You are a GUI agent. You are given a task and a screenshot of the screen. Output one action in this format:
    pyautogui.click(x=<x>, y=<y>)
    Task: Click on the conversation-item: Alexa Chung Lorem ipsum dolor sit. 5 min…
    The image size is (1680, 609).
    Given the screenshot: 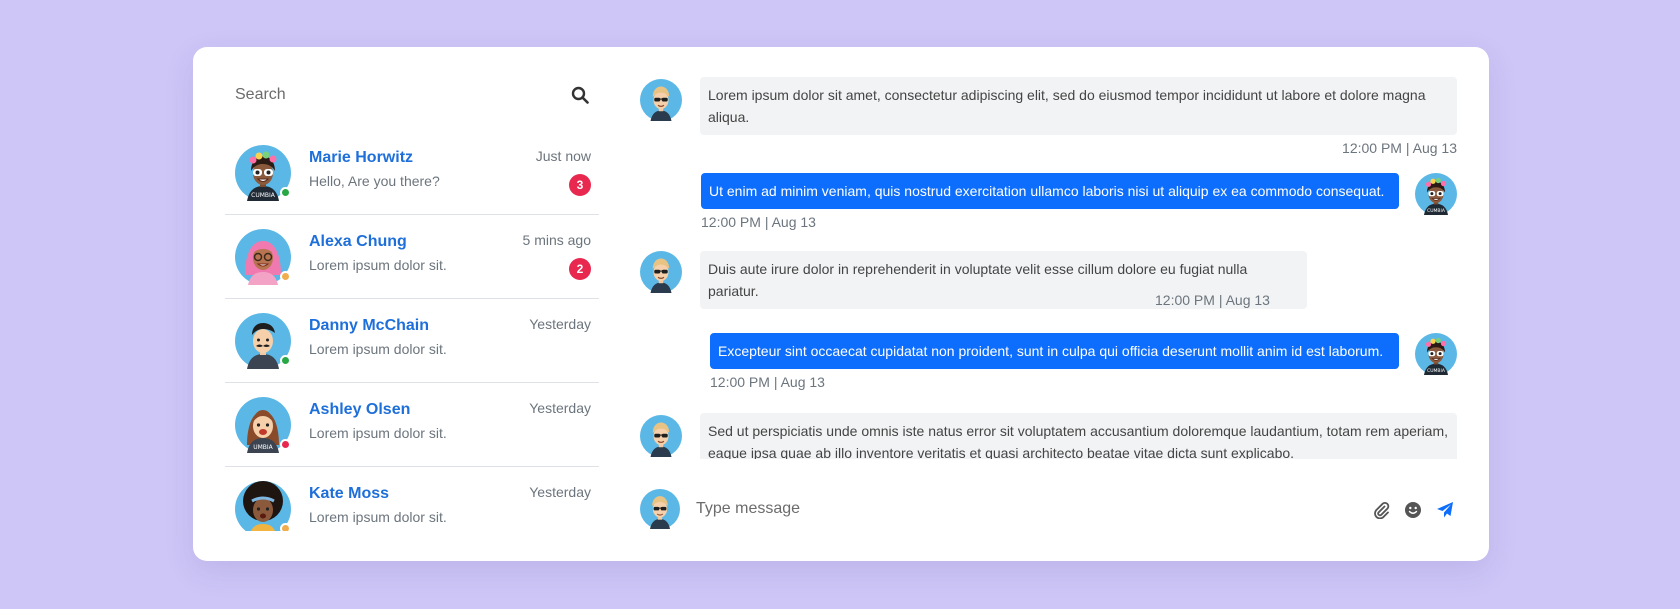 What is the action you would take?
    pyautogui.click(x=412, y=257)
    